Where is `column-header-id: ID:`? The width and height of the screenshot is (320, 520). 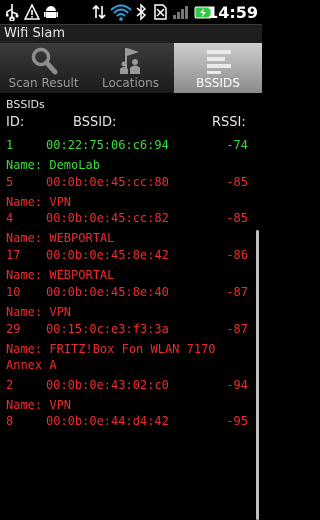 column-header-id: ID: is located at coordinates (15, 122).